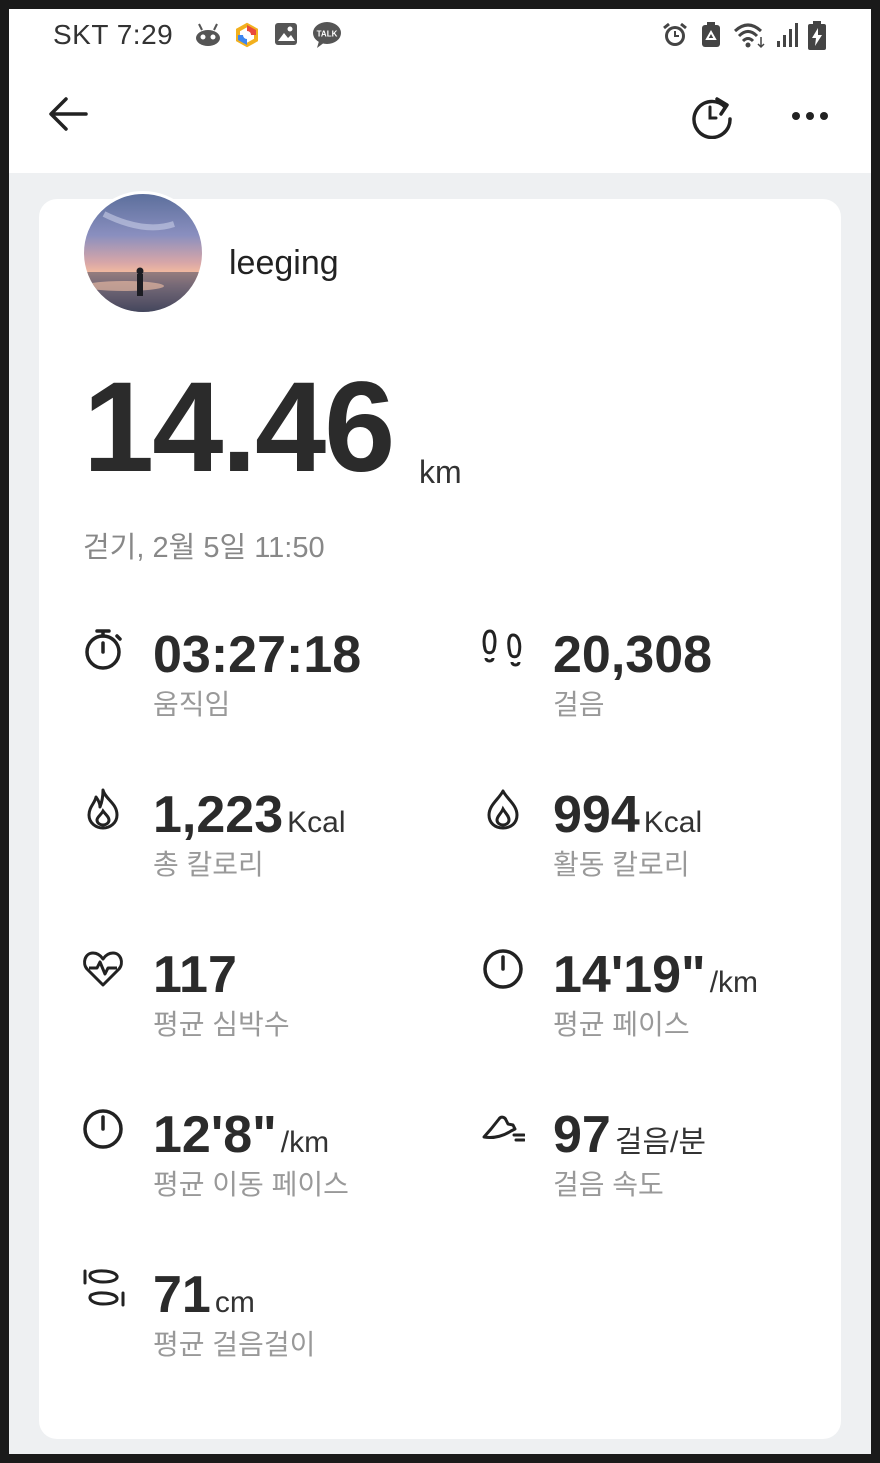 This screenshot has width=880, height=1463. What do you see at coordinates (218, 815) in the screenshot?
I see `stat-number: 1,223` at bounding box center [218, 815].